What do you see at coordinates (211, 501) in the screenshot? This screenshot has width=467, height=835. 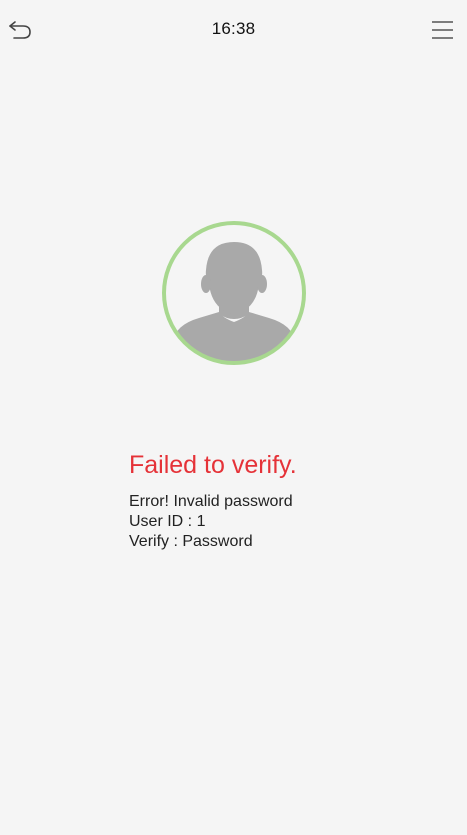 I see `error-message: Error! Invalid password` at bounding box center [211, 501].